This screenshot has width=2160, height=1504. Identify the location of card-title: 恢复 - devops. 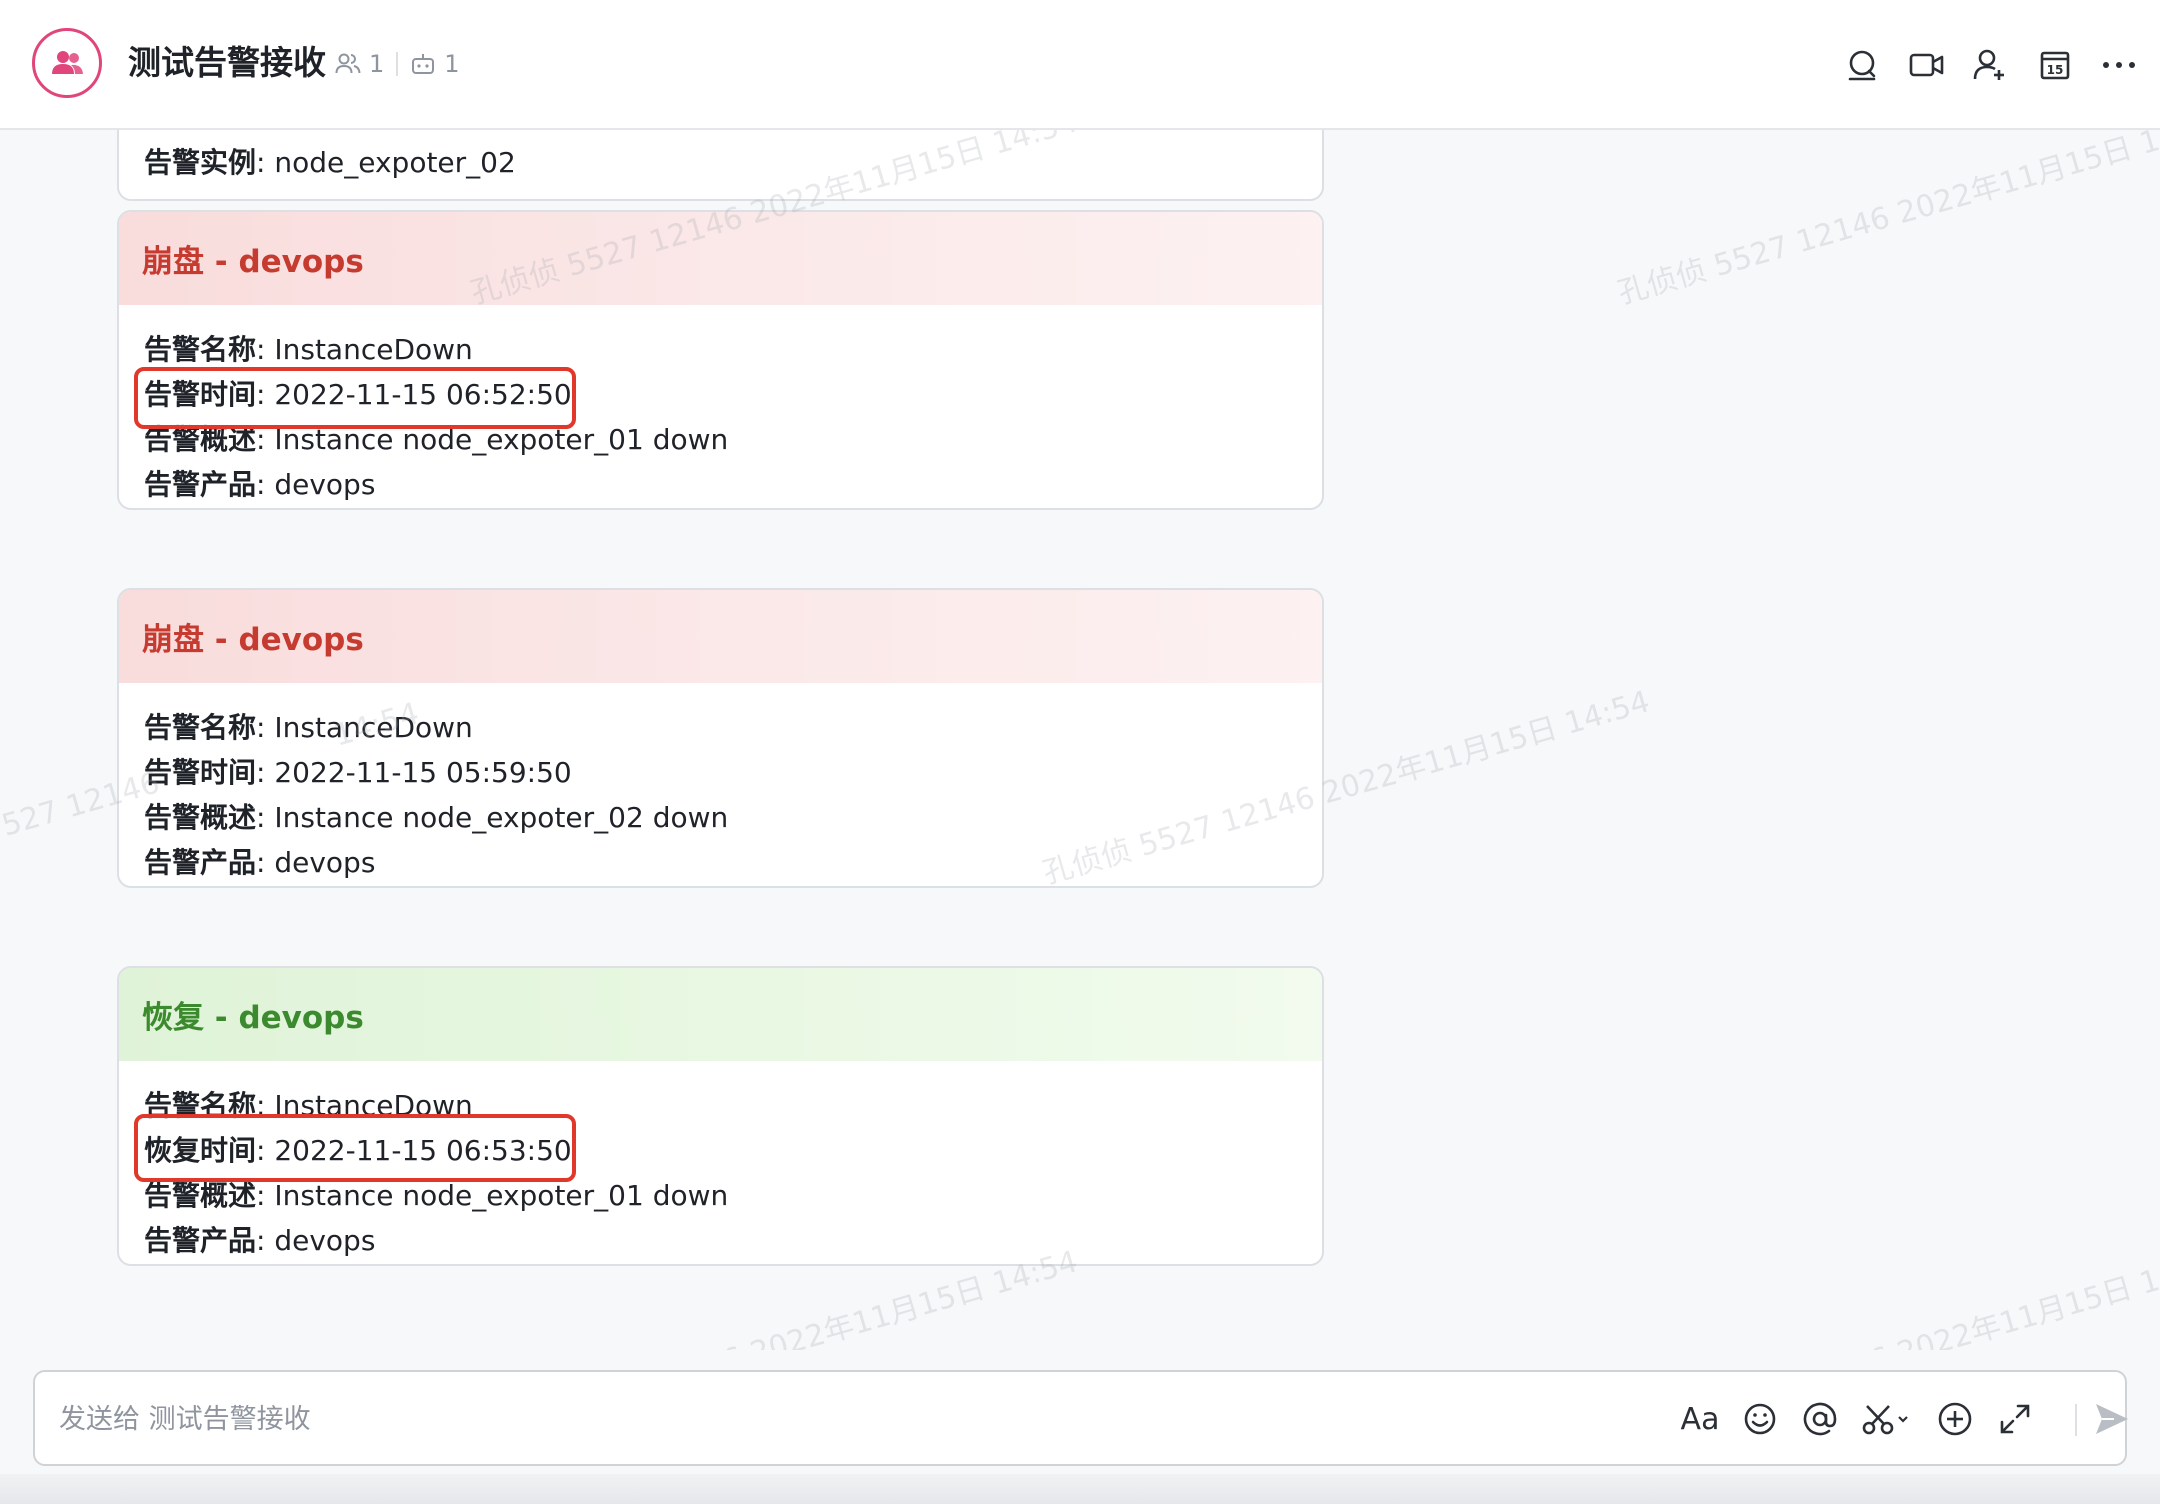
(720, 1014).